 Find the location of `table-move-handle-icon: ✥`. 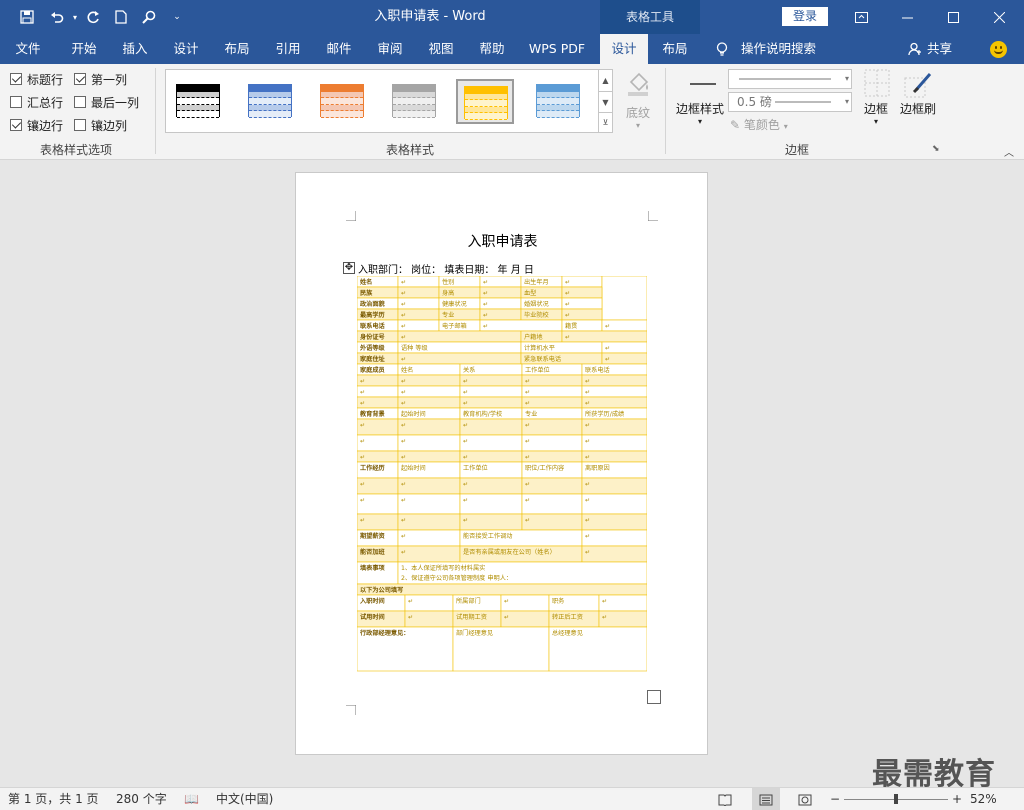

table-move-handle-icon: ✥ is located at coordinates (349, 268).